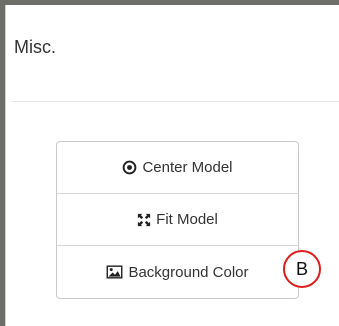  Describe the element at coordinates (175, 101) in the screenshot. I see `divider` at that location.